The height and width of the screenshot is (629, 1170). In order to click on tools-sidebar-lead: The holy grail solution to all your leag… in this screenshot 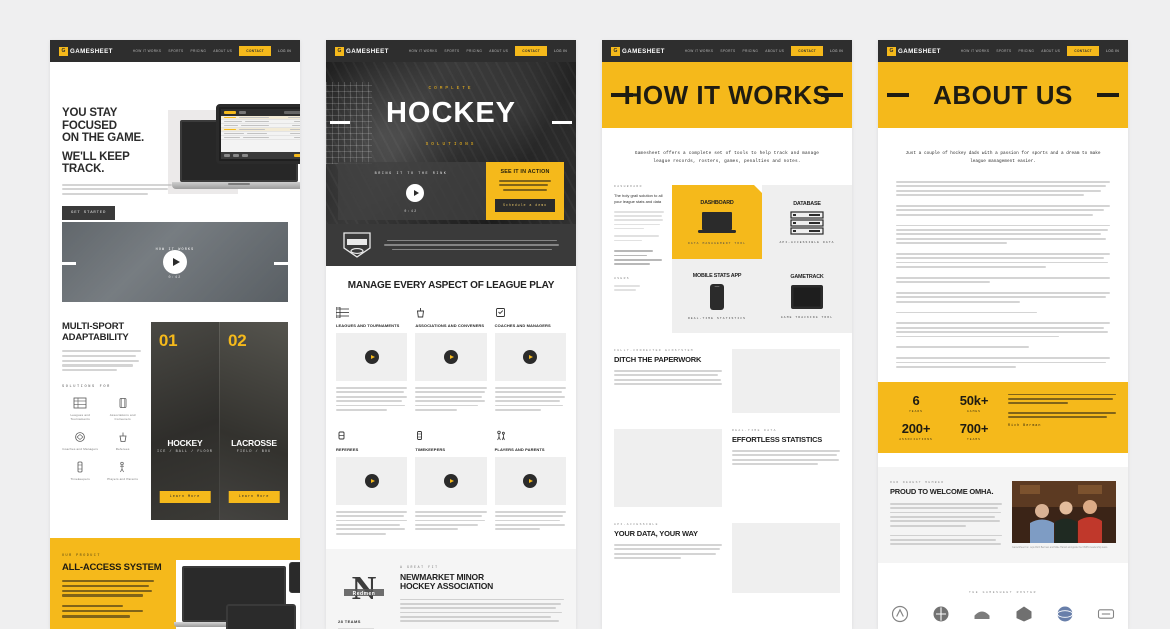, I will do `click(638, 198)`.